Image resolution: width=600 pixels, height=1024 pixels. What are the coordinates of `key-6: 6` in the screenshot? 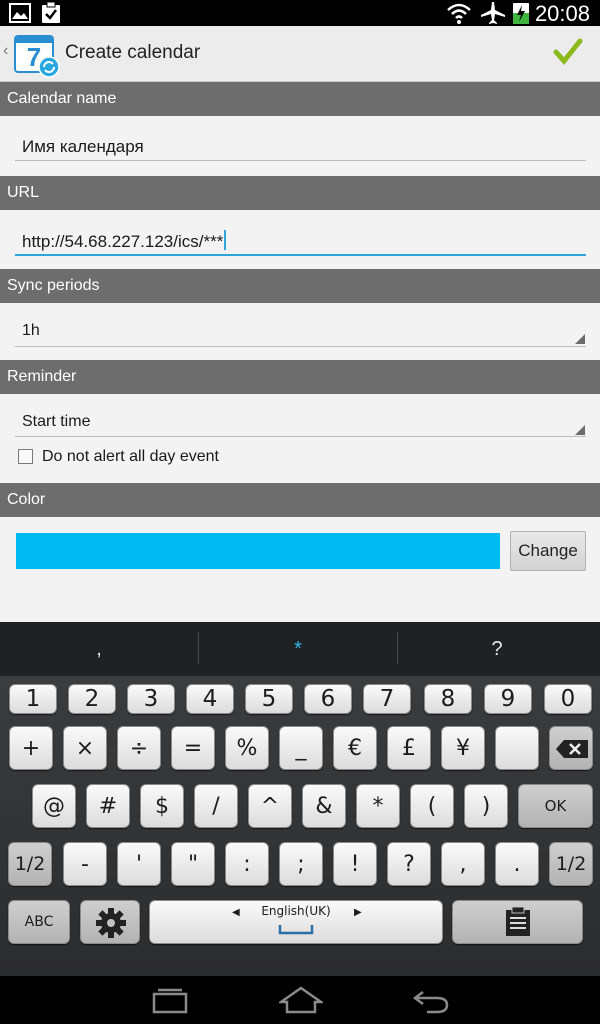 It's located at (328, 699).